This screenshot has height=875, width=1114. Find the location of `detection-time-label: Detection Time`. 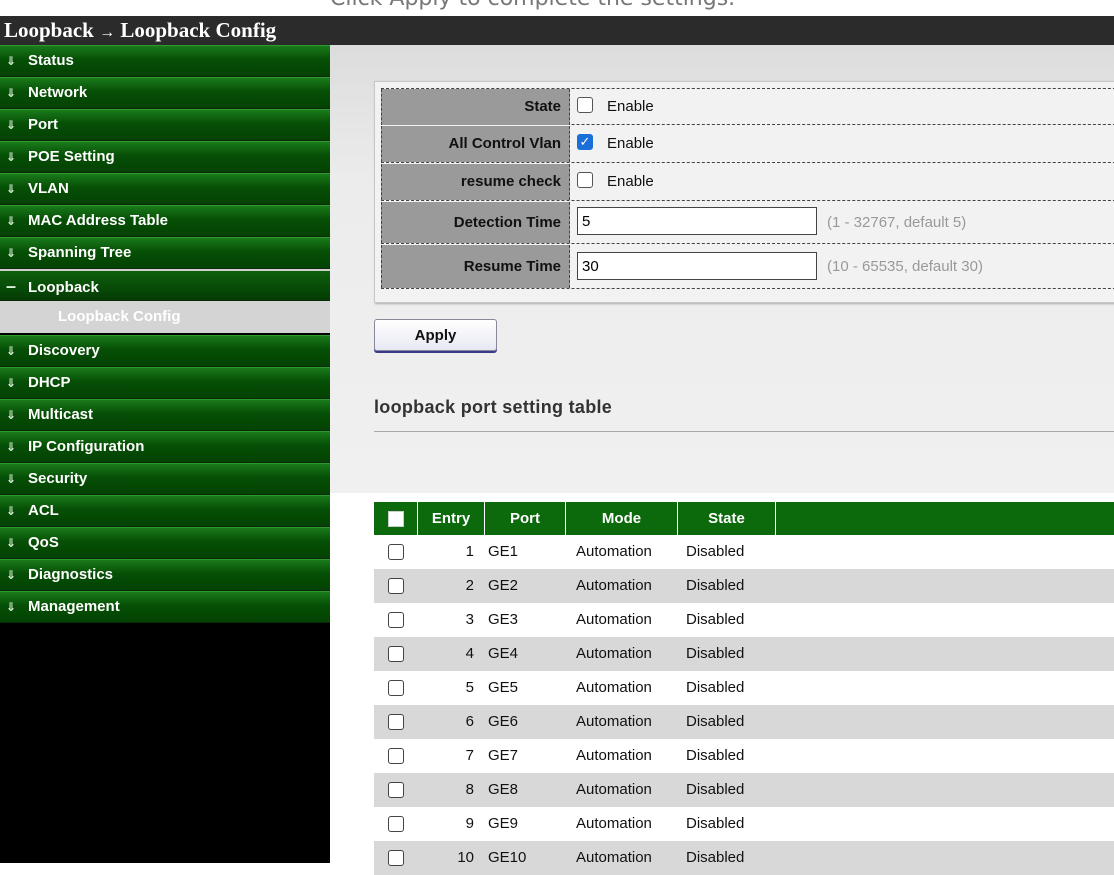

detection-time-label: Detection Time is located at coordinates (475, 222).